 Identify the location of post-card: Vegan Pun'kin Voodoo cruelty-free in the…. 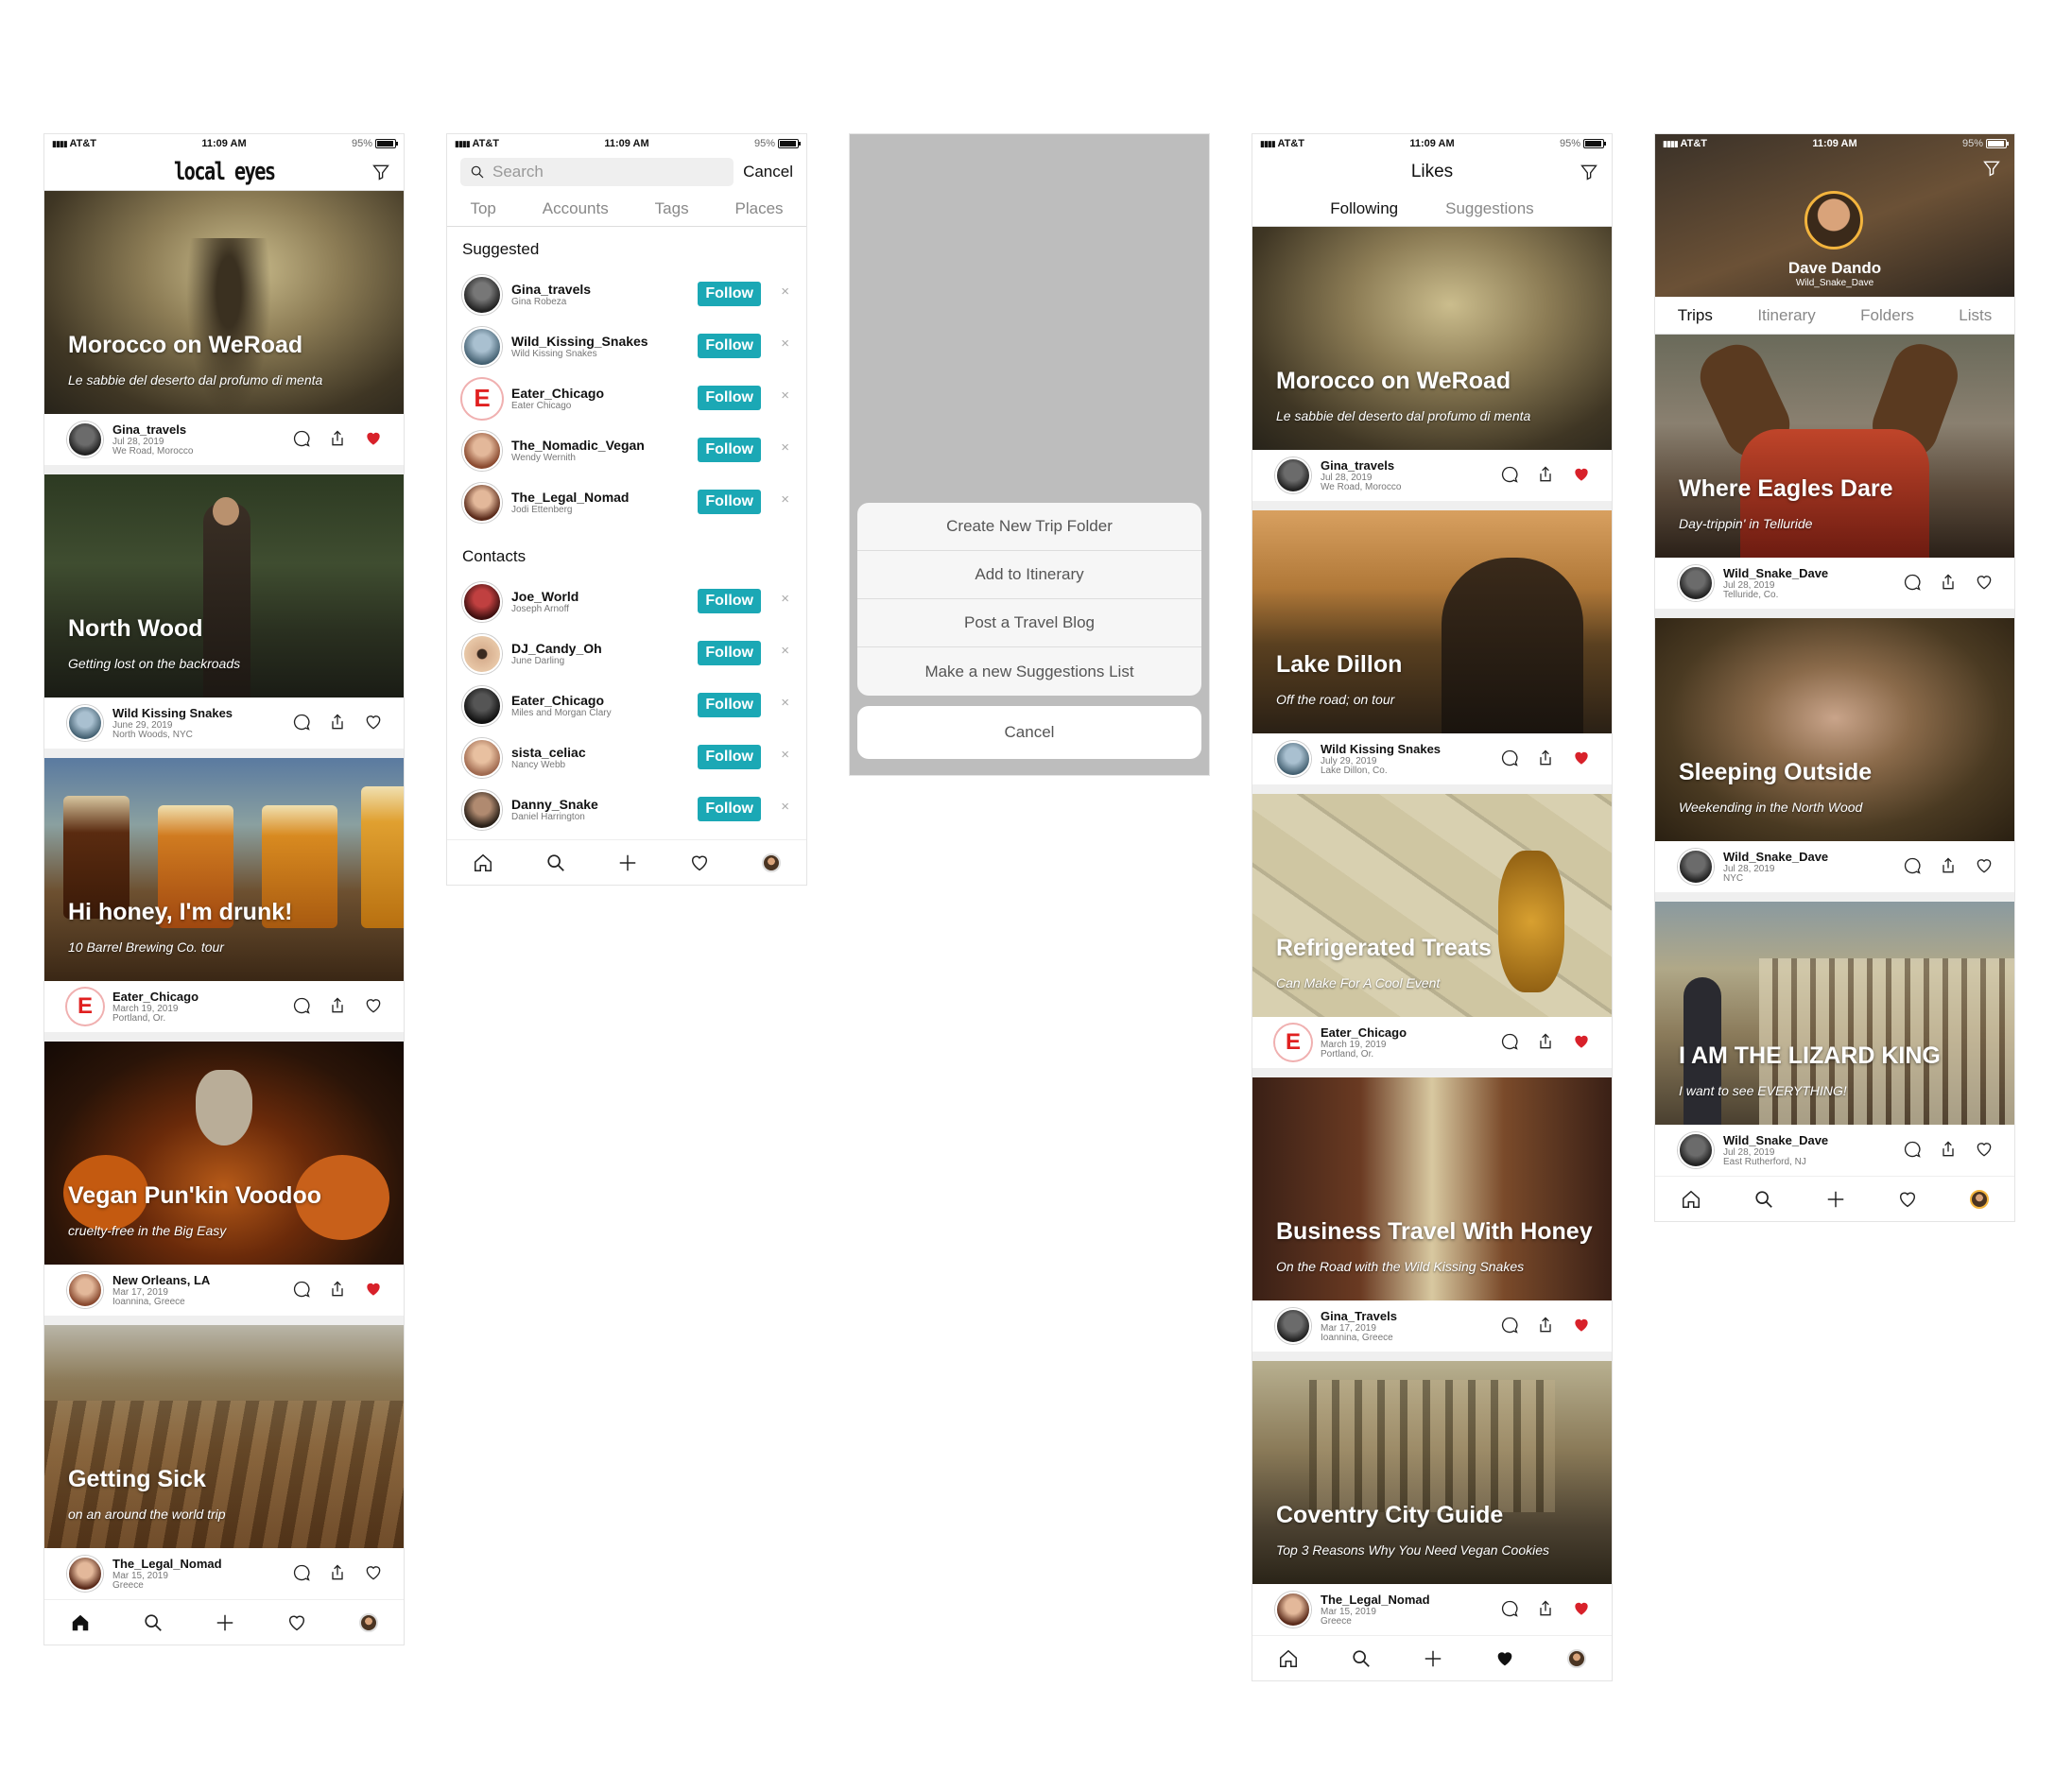
(224, 1183).